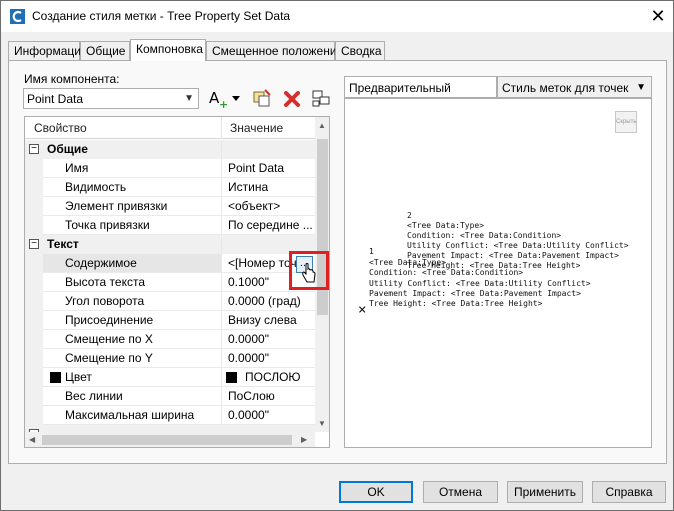 This screenshot has height=511, width=674. Describe the element at coordinates (105, 282) in the screenshot. I see `property-label: Высота текста` at that location.